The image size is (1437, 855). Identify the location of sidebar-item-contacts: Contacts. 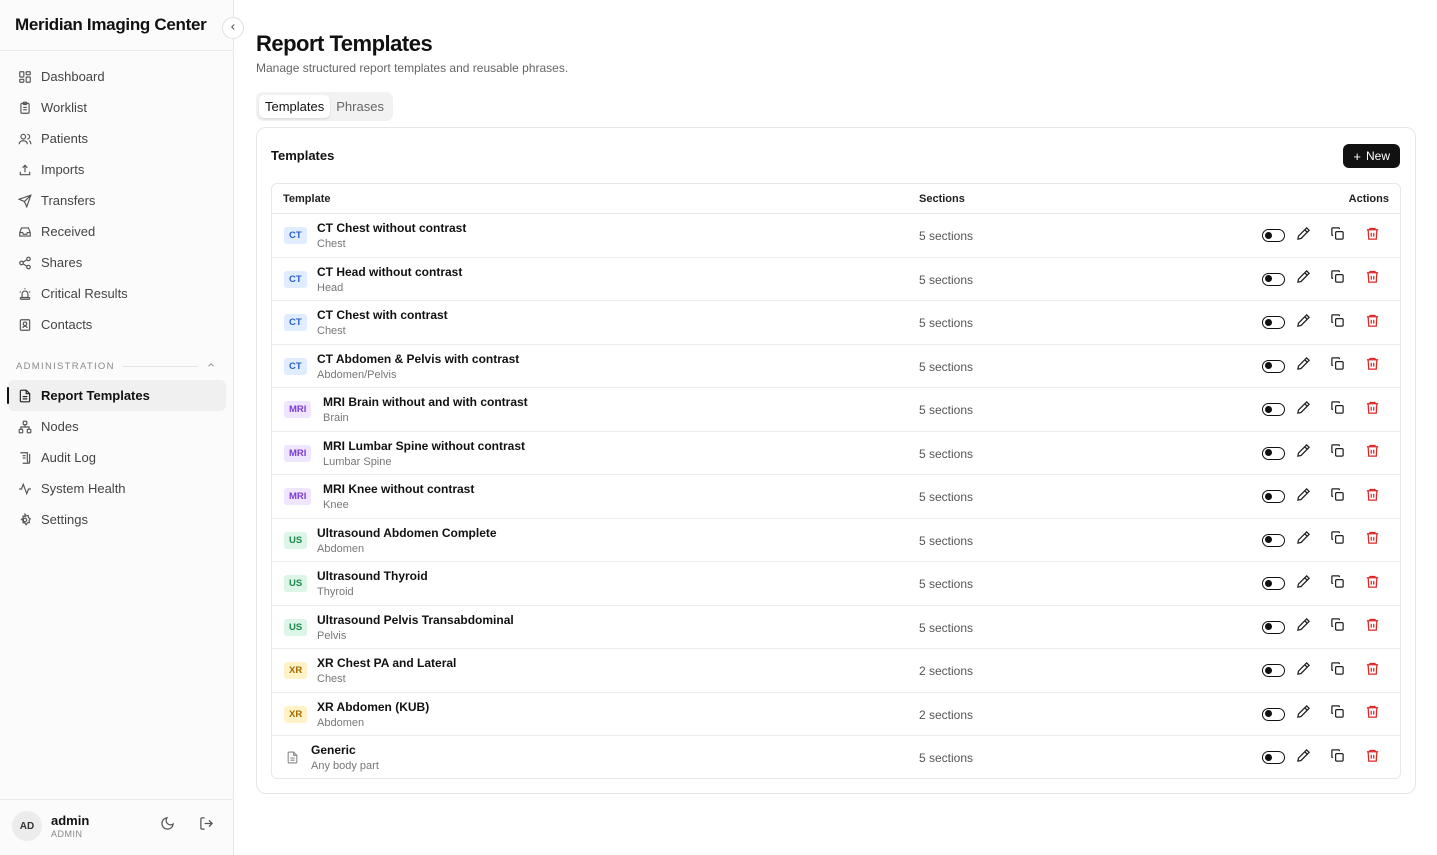
(117, 324).